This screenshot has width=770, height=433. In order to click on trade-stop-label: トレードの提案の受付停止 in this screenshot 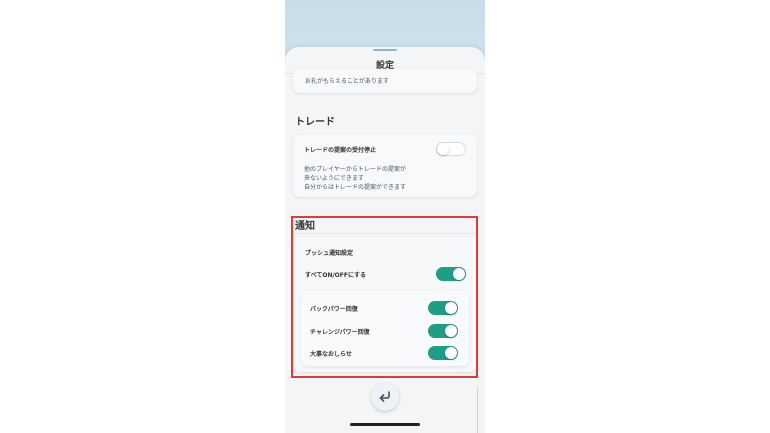, I will do `click(340, 150)`.